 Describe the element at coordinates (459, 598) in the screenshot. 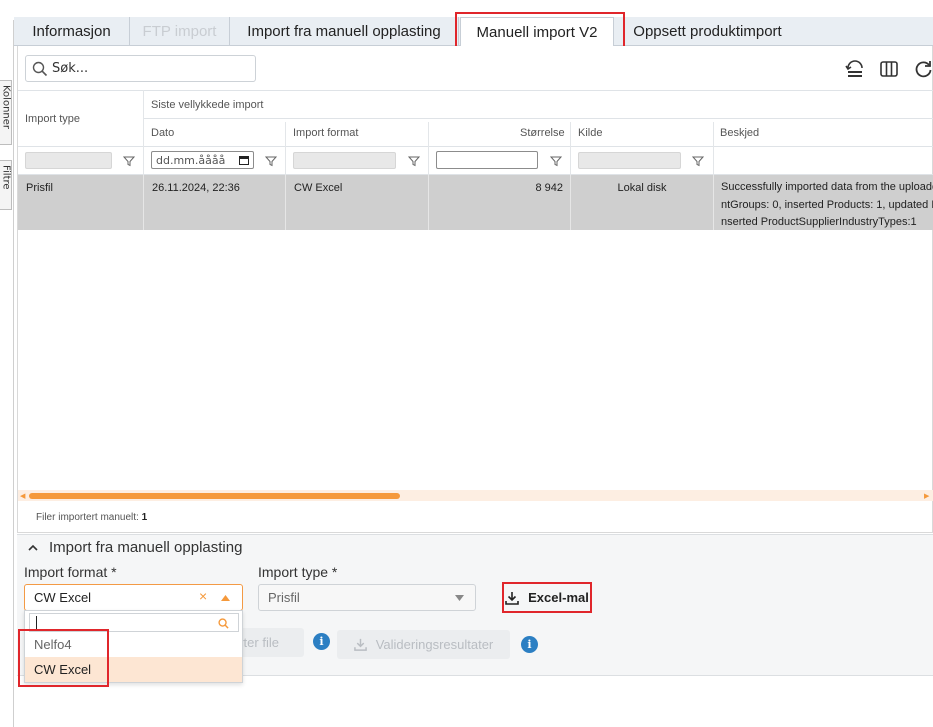

I see `caret-down-icon` at that location.